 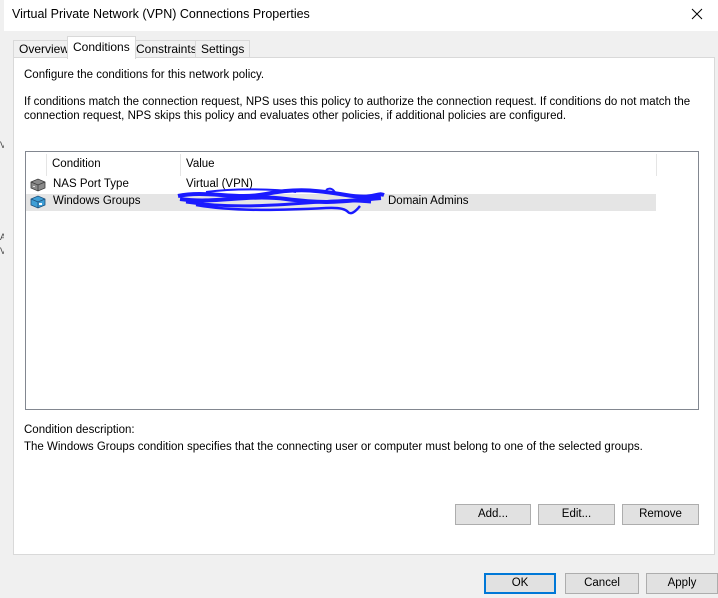 I want to click on nas-port-icon, so click(x=38, y=185).